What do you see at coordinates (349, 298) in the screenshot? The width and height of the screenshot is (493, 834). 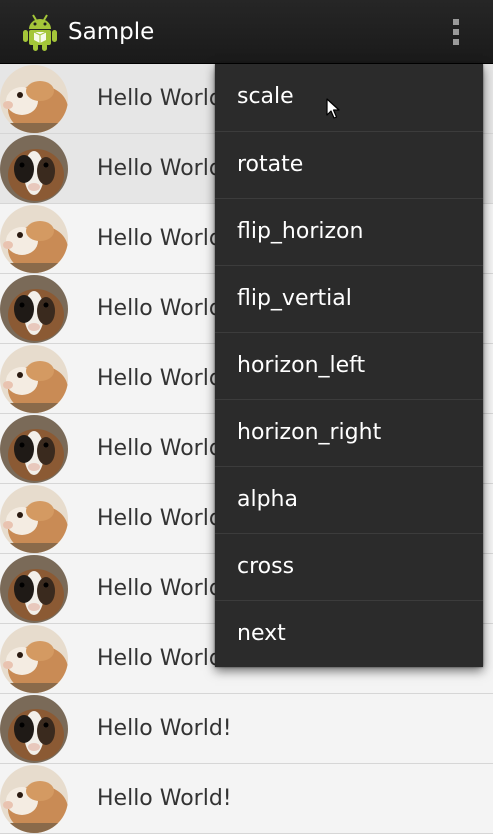 I see `menu-item-flip-vertial: flip_vertial` at bounding box center [349, 298].